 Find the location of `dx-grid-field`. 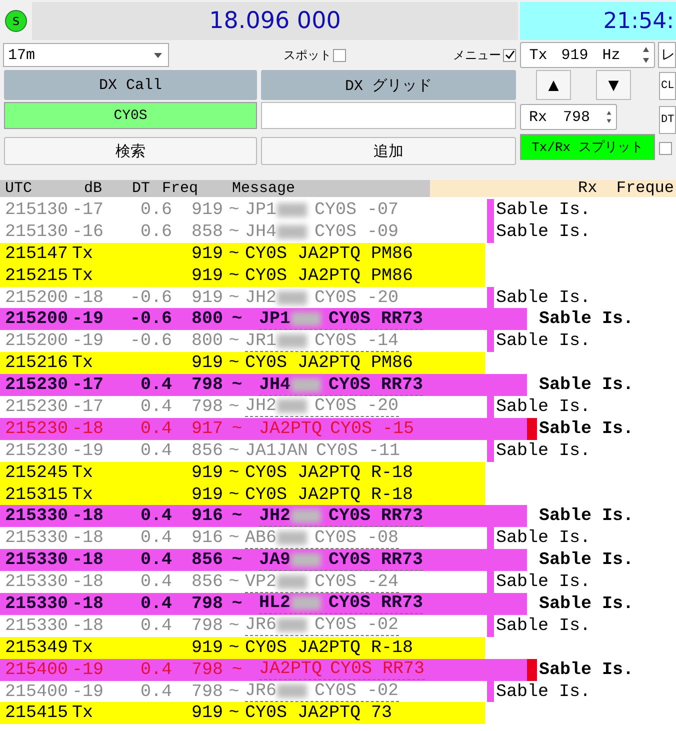

dx-grid-field is located at coordinates (388, 115).